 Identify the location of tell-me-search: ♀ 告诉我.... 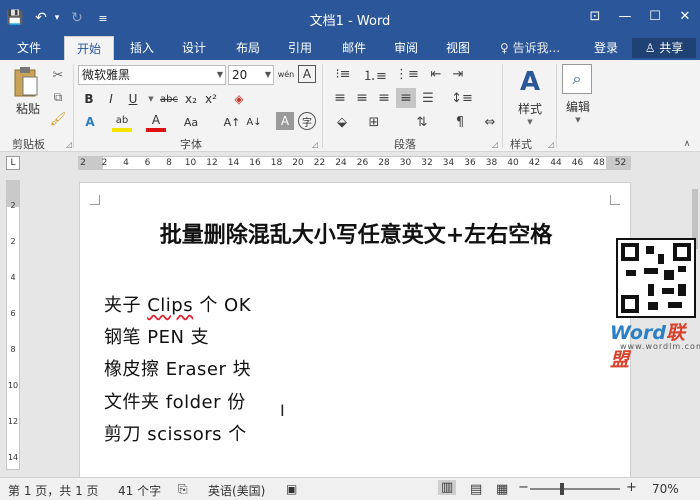
(530, 48).